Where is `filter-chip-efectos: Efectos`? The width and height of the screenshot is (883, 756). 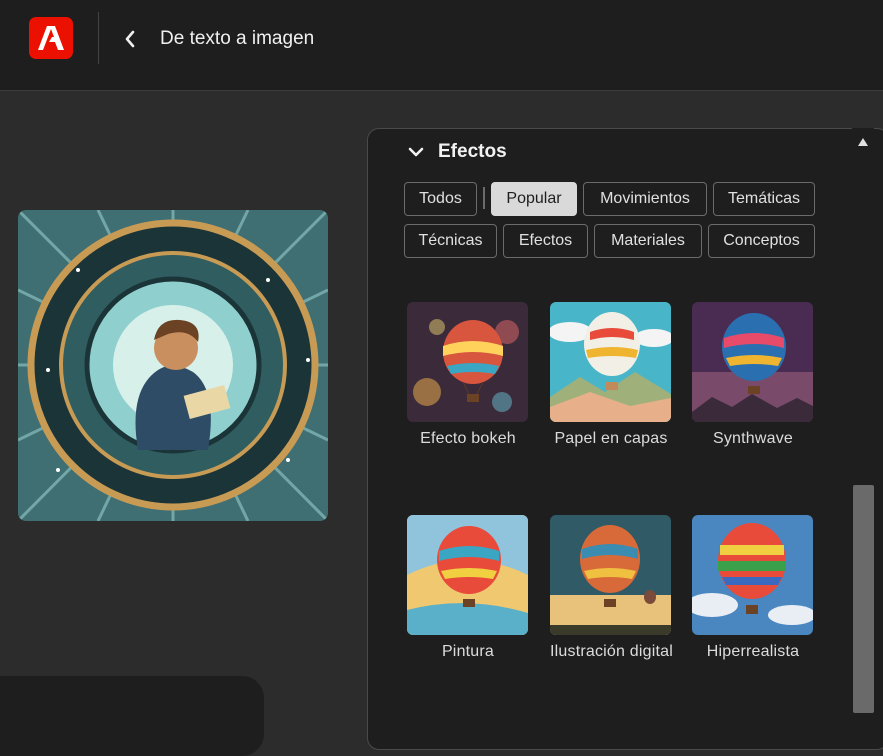
filter-chip-efectos: Efectos is located at coordinates (545, 241).